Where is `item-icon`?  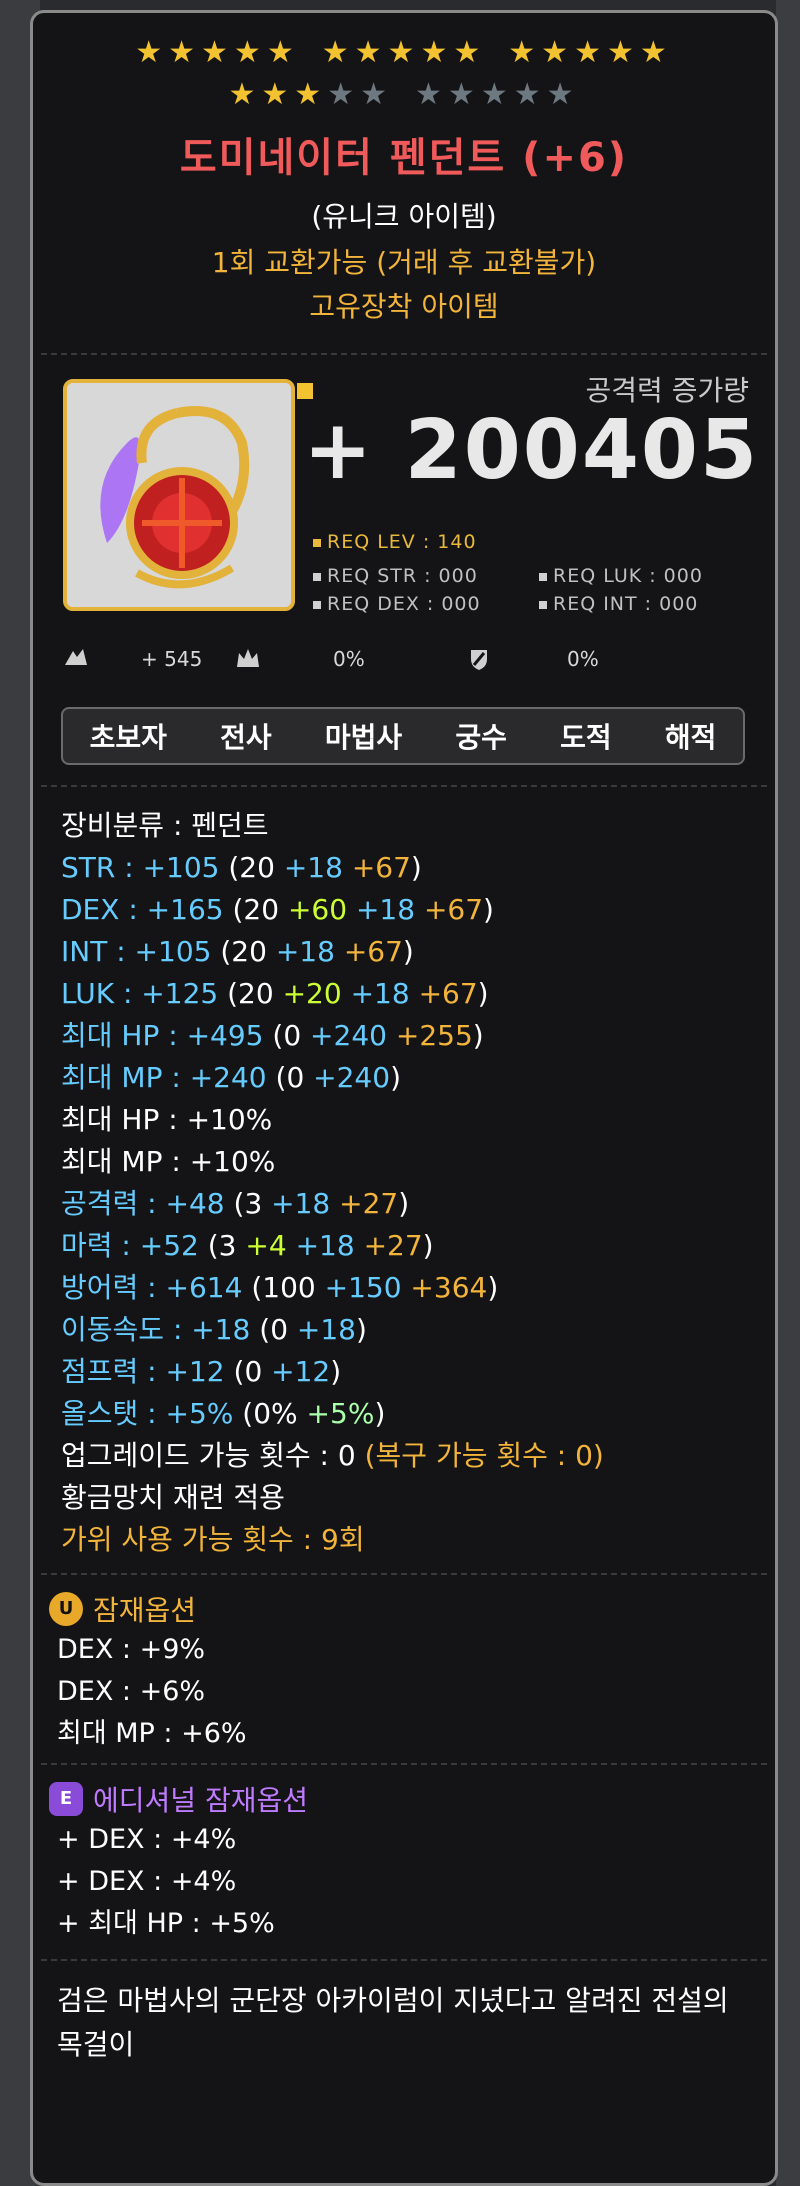 item-icon is located at coordinates (179, 495).